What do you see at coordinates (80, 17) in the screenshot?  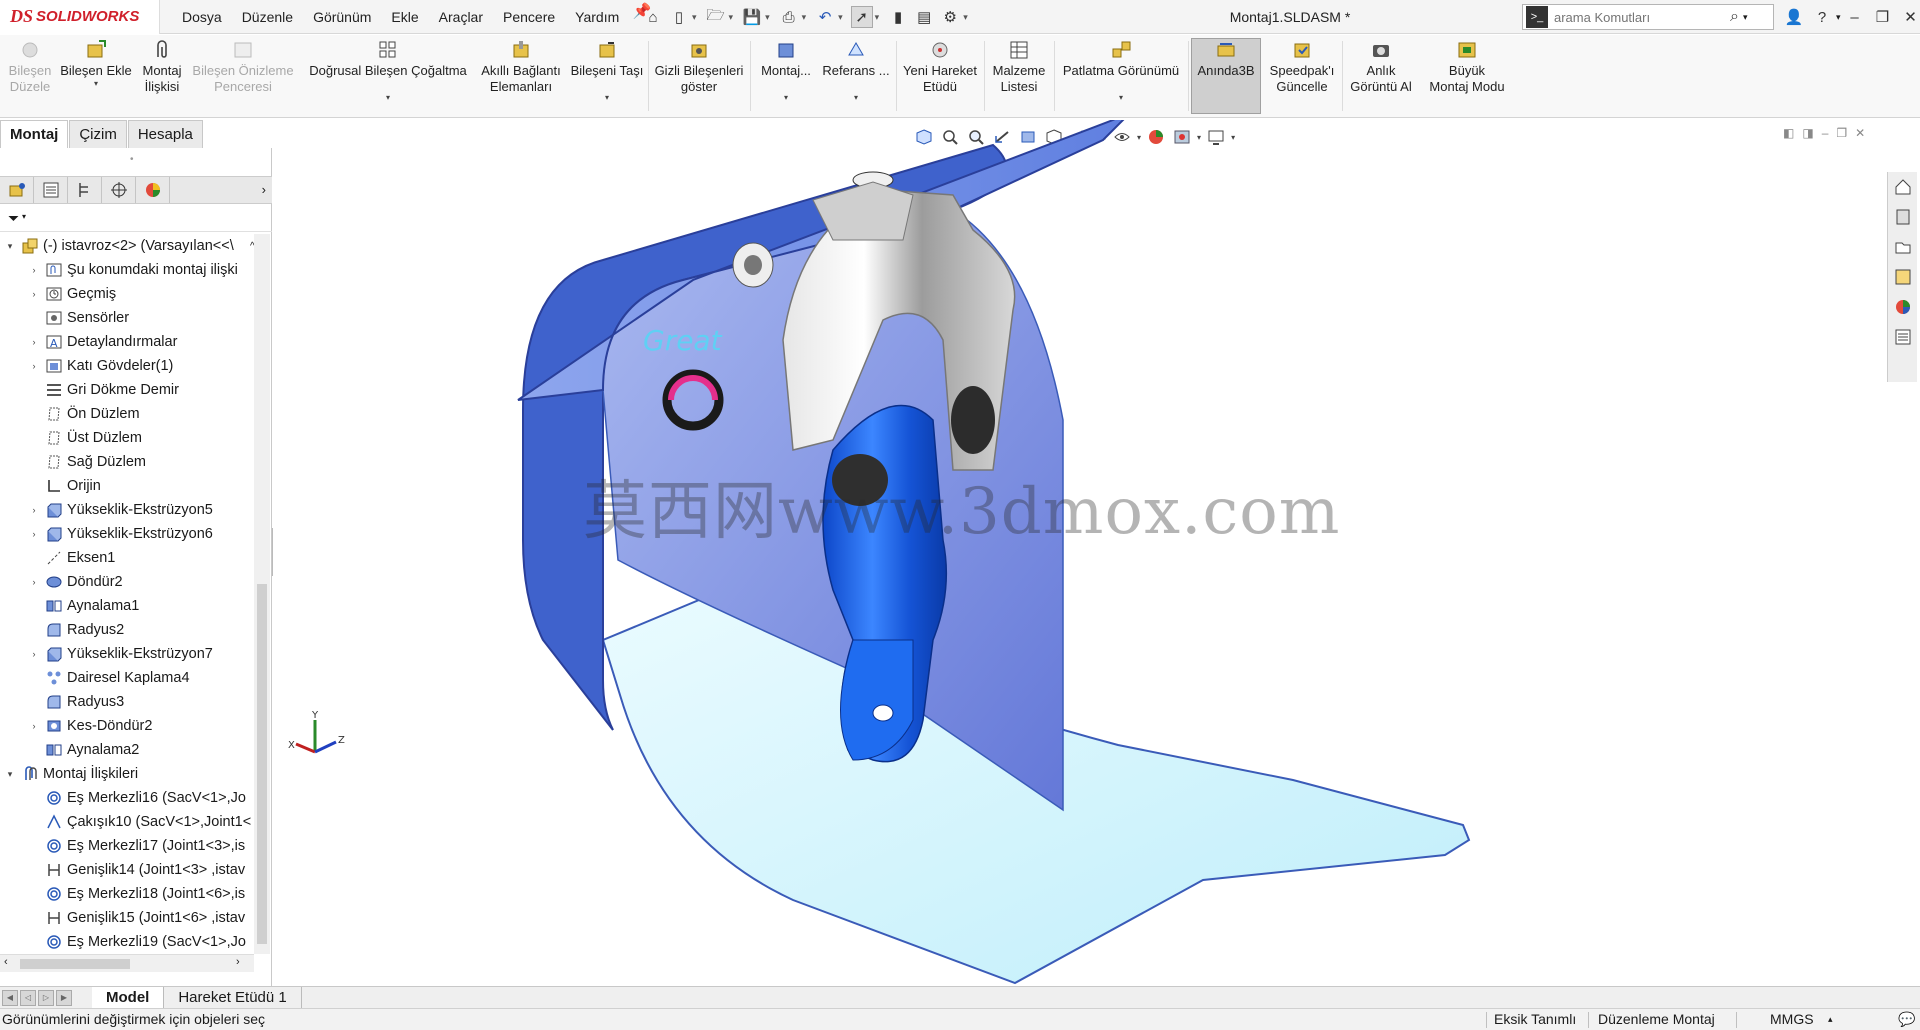 I see `solidworks-logo: DS SOLIDWORKS` at bounding box center [80, 17].